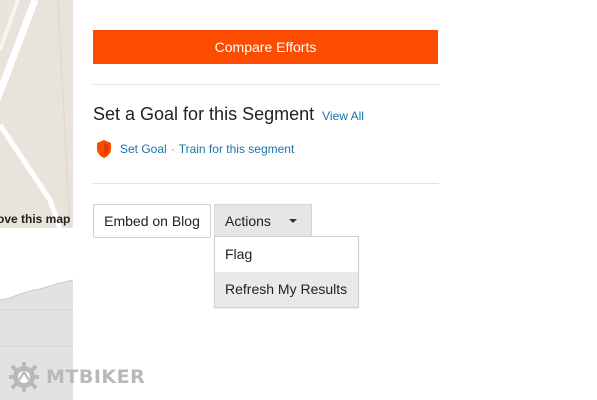  What do you see at coordinates (35, 114) in the screenshot?
I see `map-roads` at bounding box center [35, 114].